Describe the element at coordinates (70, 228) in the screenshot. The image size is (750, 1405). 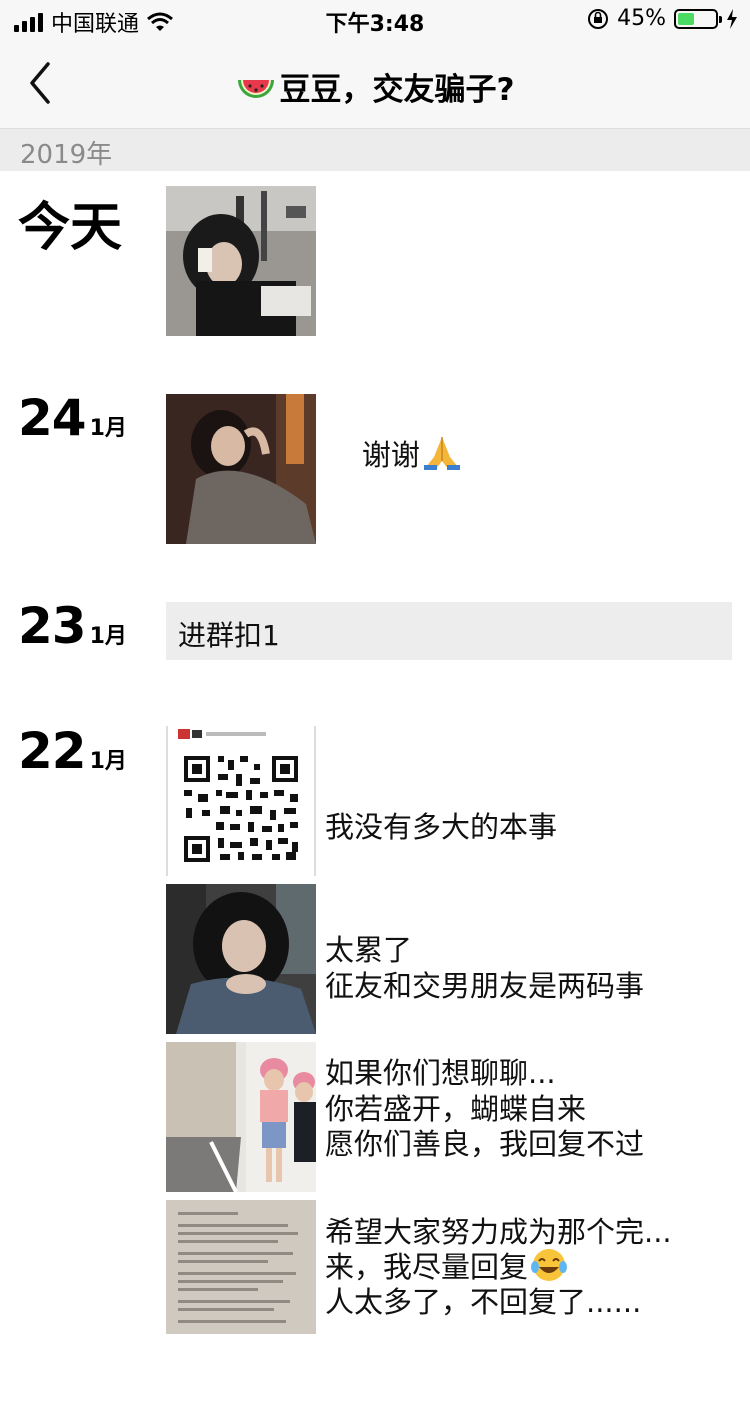
I see `day-label-today: 今天` at that location.